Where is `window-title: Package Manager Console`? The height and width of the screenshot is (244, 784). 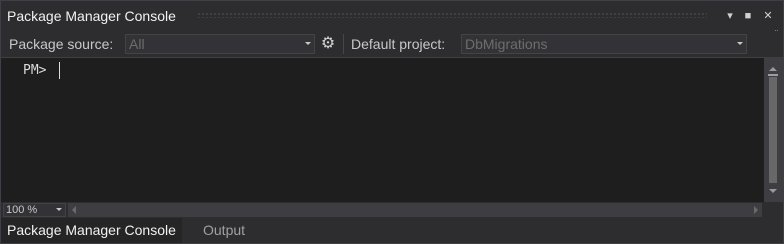
window-title: Package Manager Console is located at coordinates (91, 16).